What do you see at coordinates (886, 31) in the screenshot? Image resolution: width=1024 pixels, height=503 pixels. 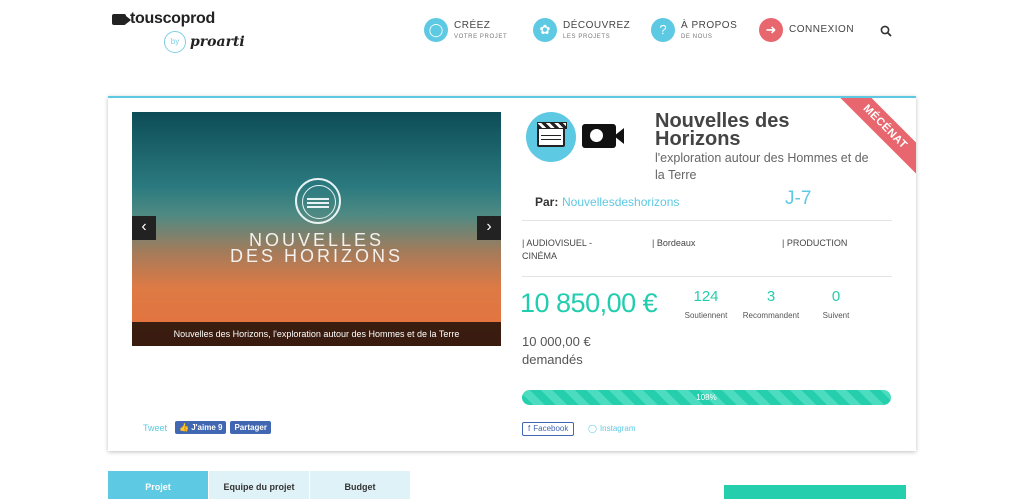 I see `search-icon` at bounding box center [886, 31].